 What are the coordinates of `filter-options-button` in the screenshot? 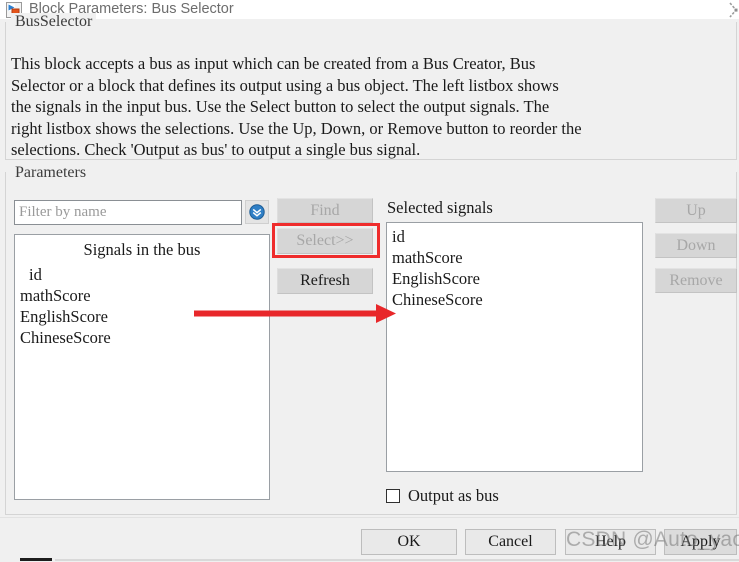 It's located at (257, 212).